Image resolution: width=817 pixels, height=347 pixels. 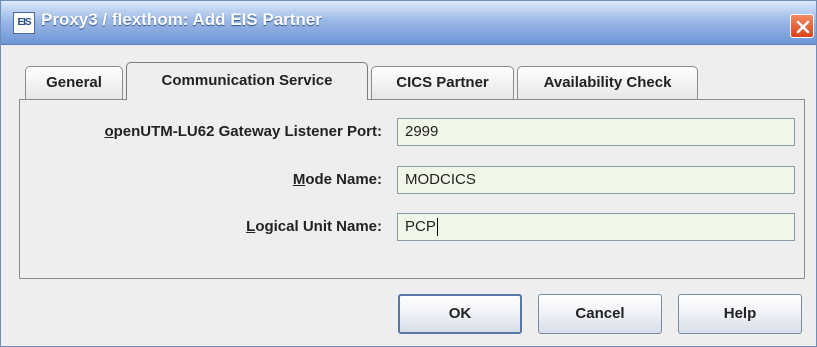 I want to click on mode-name-input: MODCICS, so click(x=596, y=180).